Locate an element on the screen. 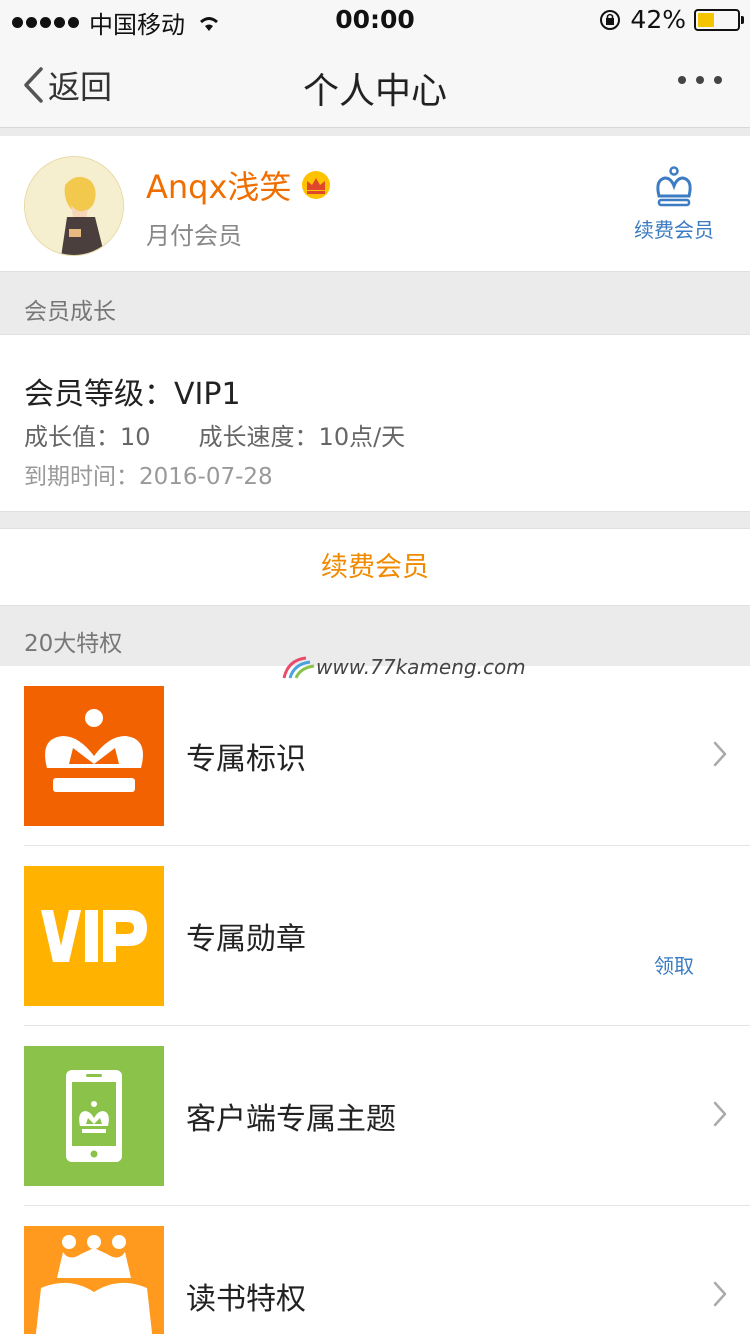 This screenshot has height=1334, width=750. battery-icon is located at coordinates (719, 19).